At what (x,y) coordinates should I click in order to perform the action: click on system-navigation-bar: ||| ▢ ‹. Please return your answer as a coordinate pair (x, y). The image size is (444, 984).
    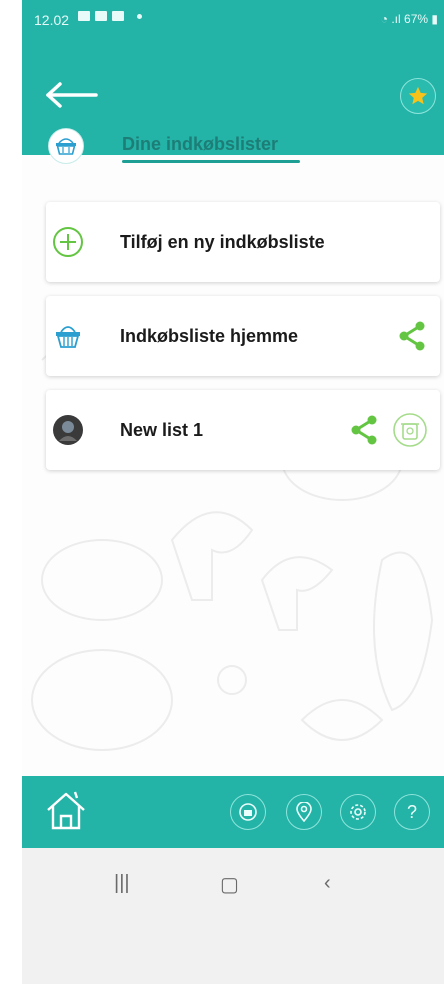
    Looking at the image, I should click on (233, 916).